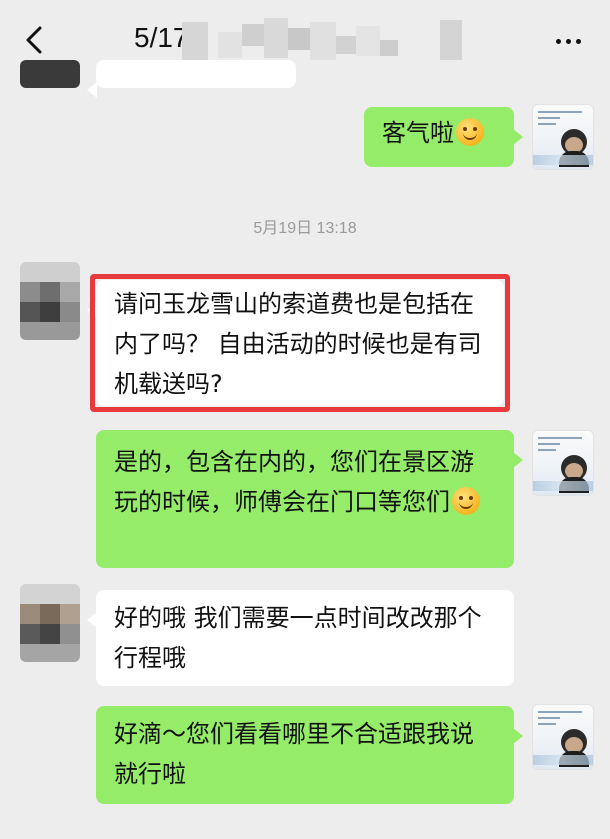  What do you see at coordinates (300, 343) in the screenshot?
I see `highlight-box` at bounding box center [300, 343].